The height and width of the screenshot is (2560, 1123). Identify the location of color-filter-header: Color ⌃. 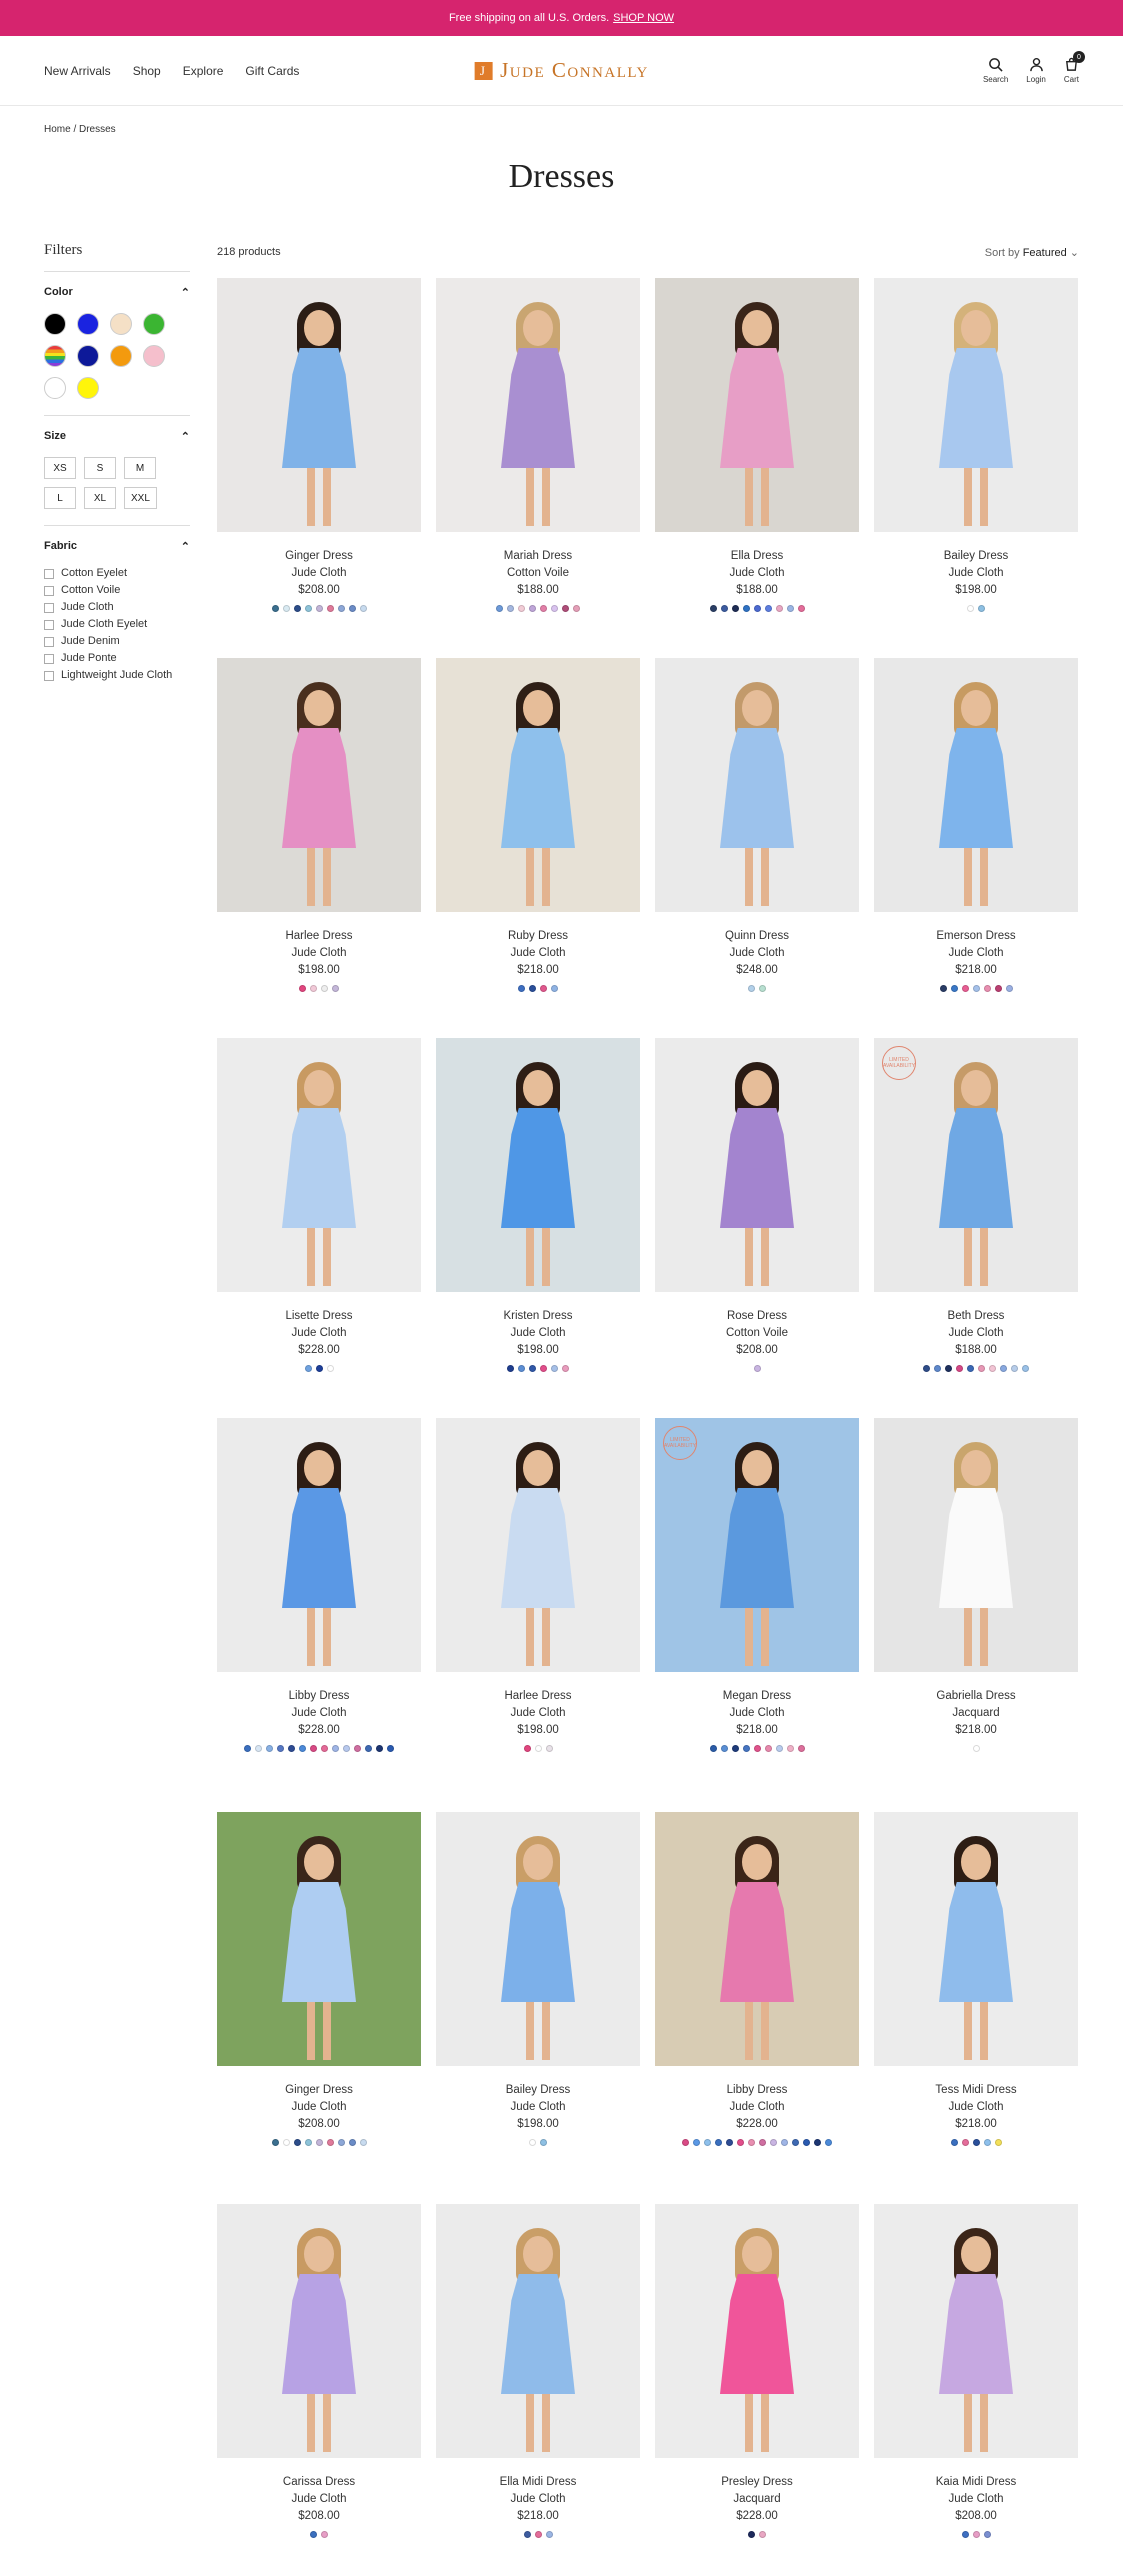
(117, 292).